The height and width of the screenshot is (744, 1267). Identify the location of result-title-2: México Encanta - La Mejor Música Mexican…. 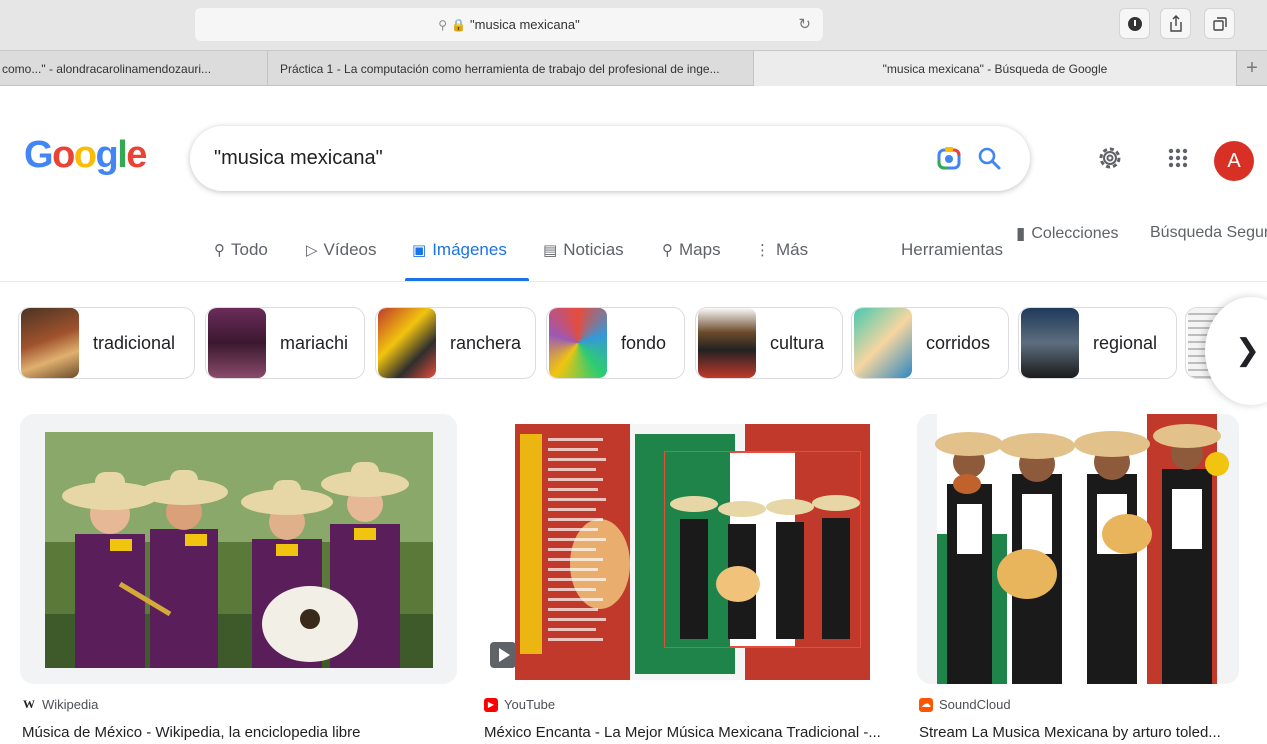
(694, 732).